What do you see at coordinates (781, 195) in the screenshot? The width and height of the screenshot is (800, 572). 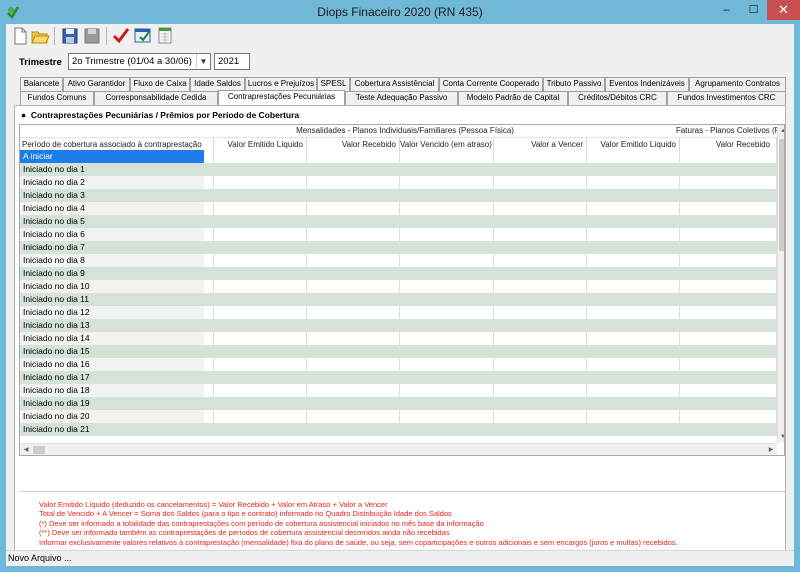 I see `scroll-thumb` at bounding box center [781, 195].